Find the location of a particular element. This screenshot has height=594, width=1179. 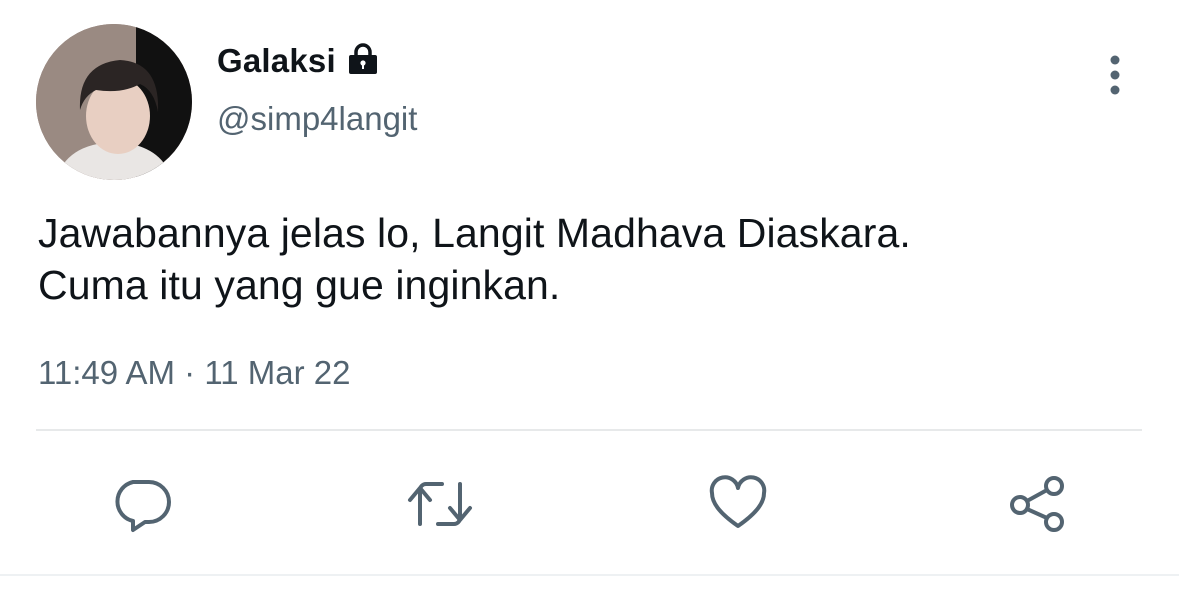

avatar is located at coordinates (114, 102).